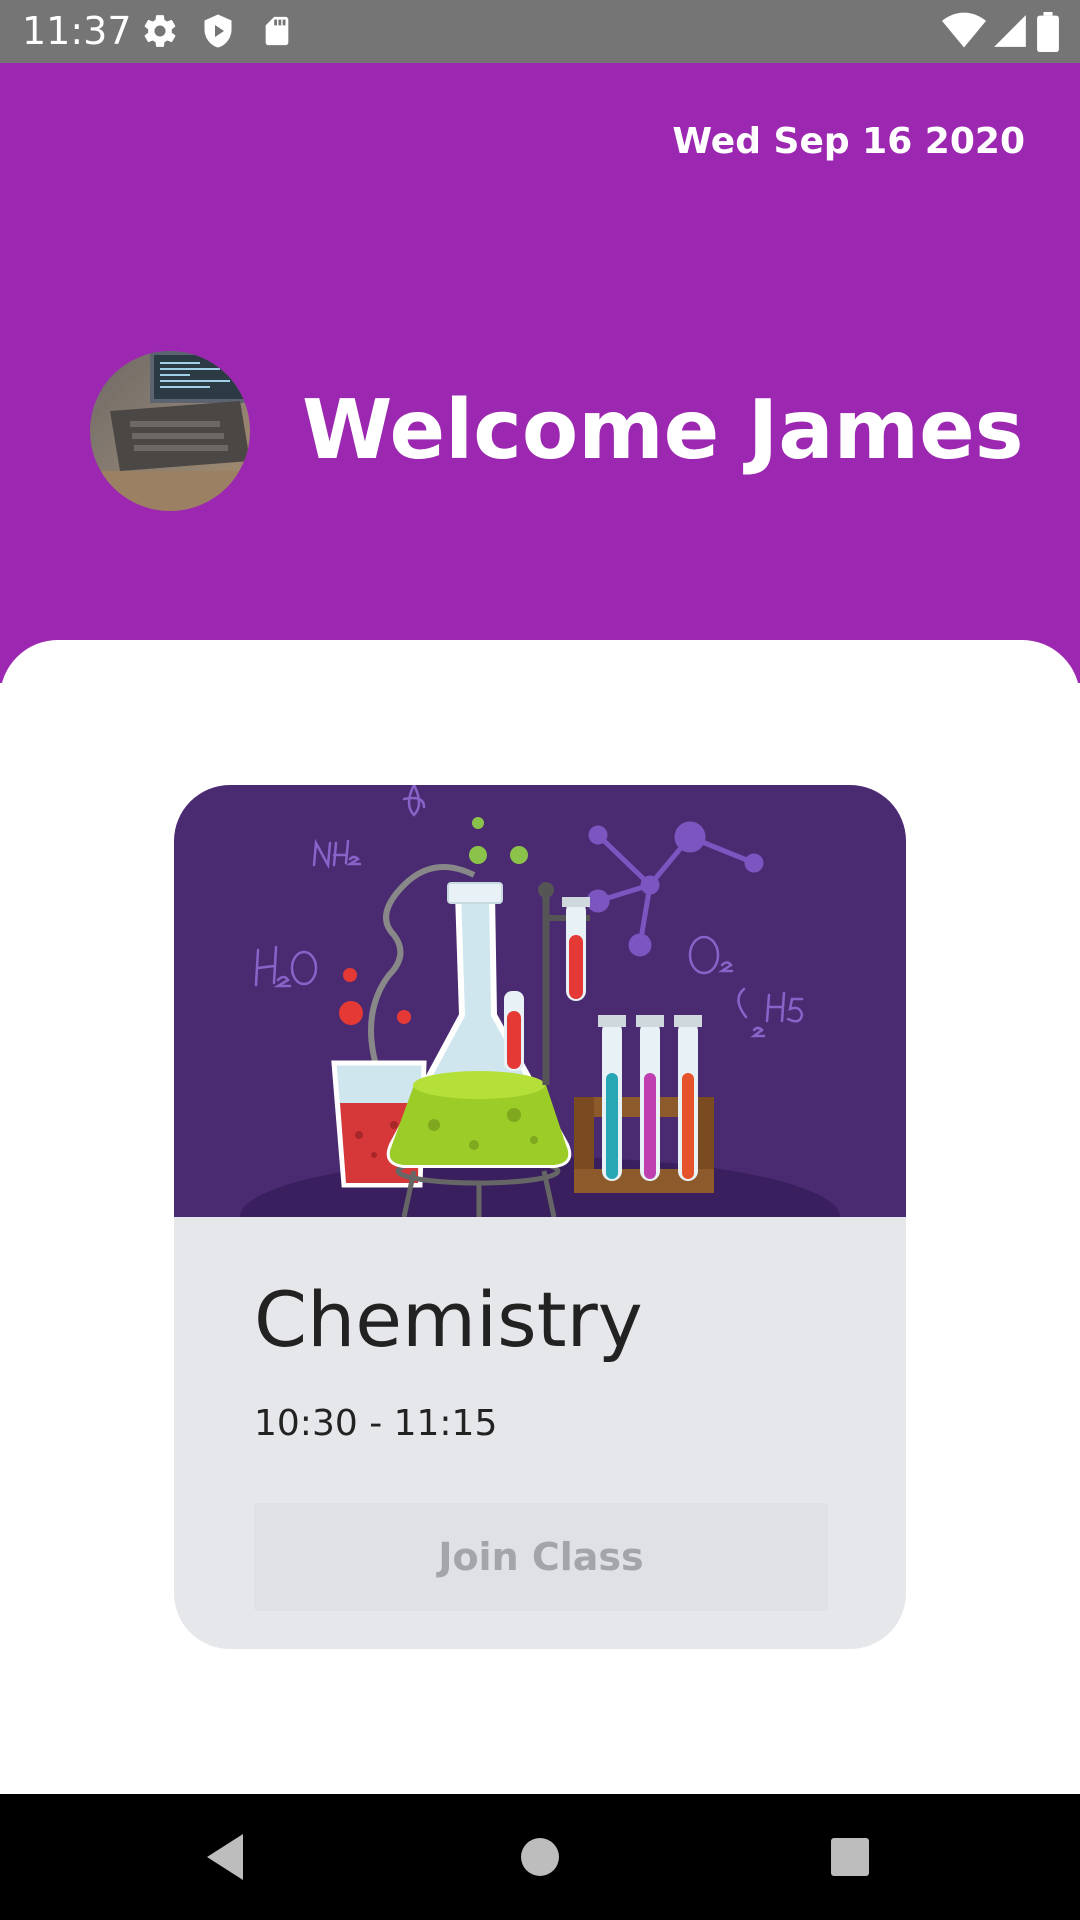 This screenshot has height=1920, width=1080. I want to click on shield-icon, so click(218, 31).